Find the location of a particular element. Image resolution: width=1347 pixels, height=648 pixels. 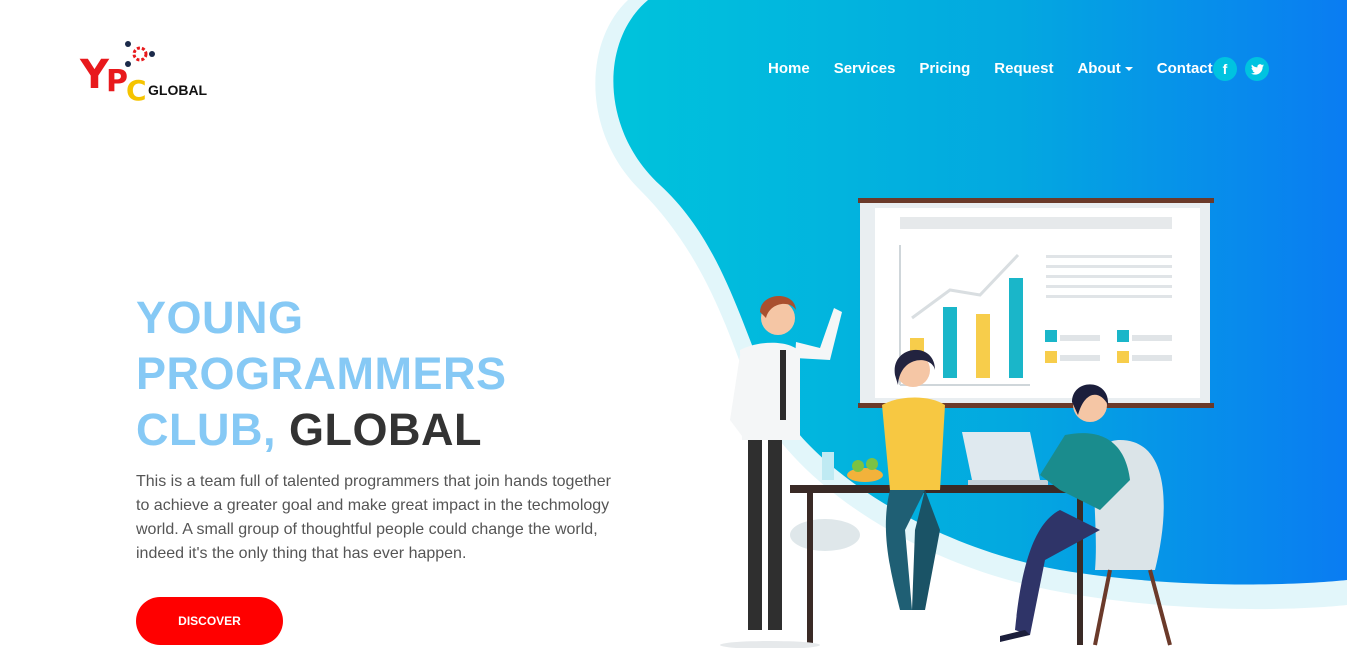

nav-about-label: About is located at coordinates (1099, 68).